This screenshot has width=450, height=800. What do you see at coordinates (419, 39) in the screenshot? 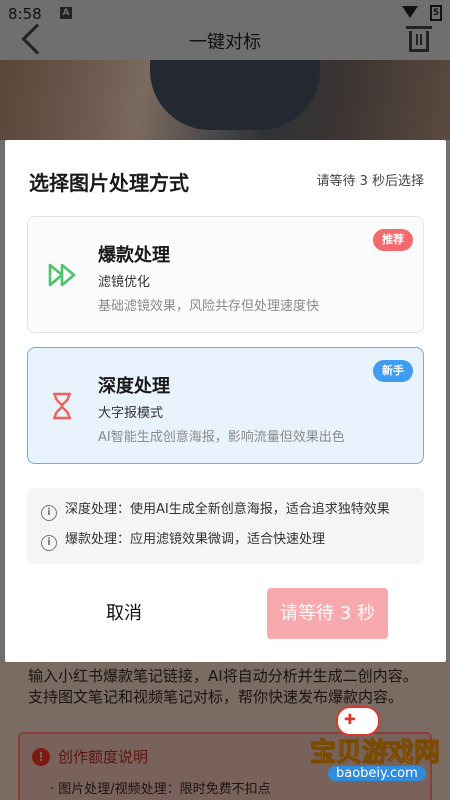
I see `trash-icon` at bounding box center [419, 39].